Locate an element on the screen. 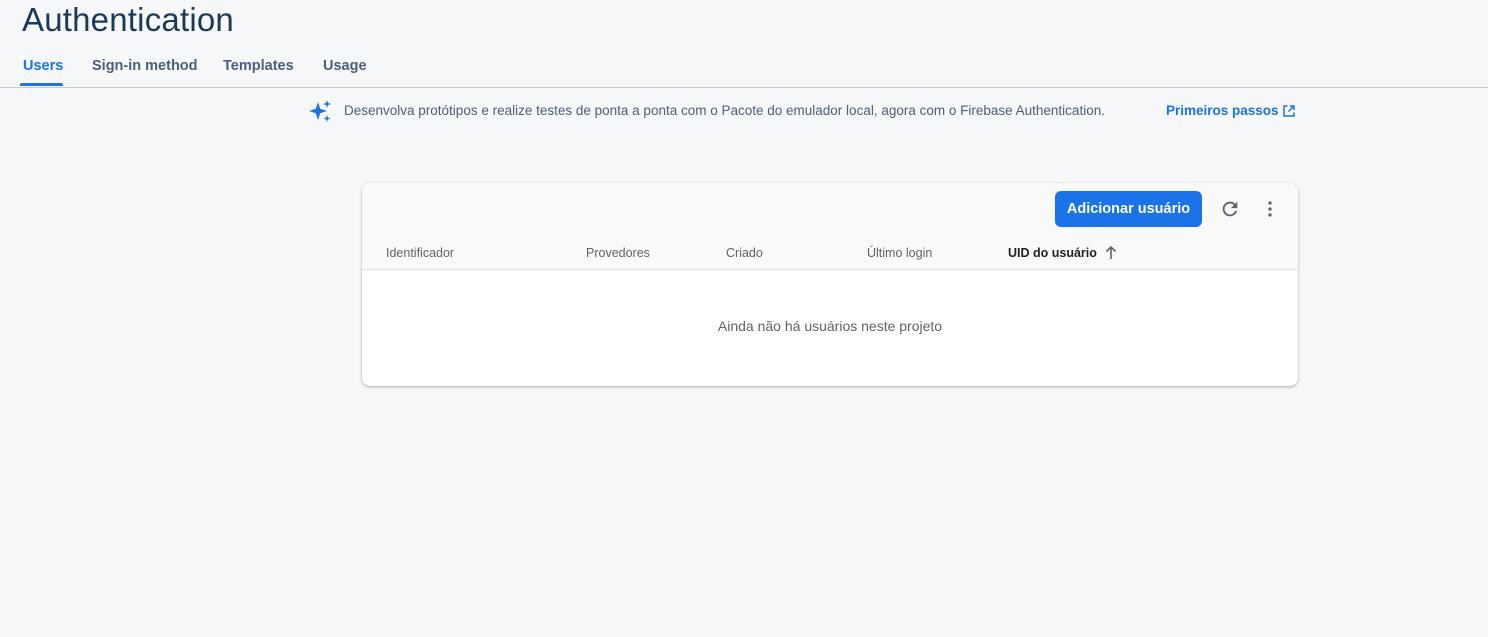  sparkle-icon is located at coordinates (321, 112).